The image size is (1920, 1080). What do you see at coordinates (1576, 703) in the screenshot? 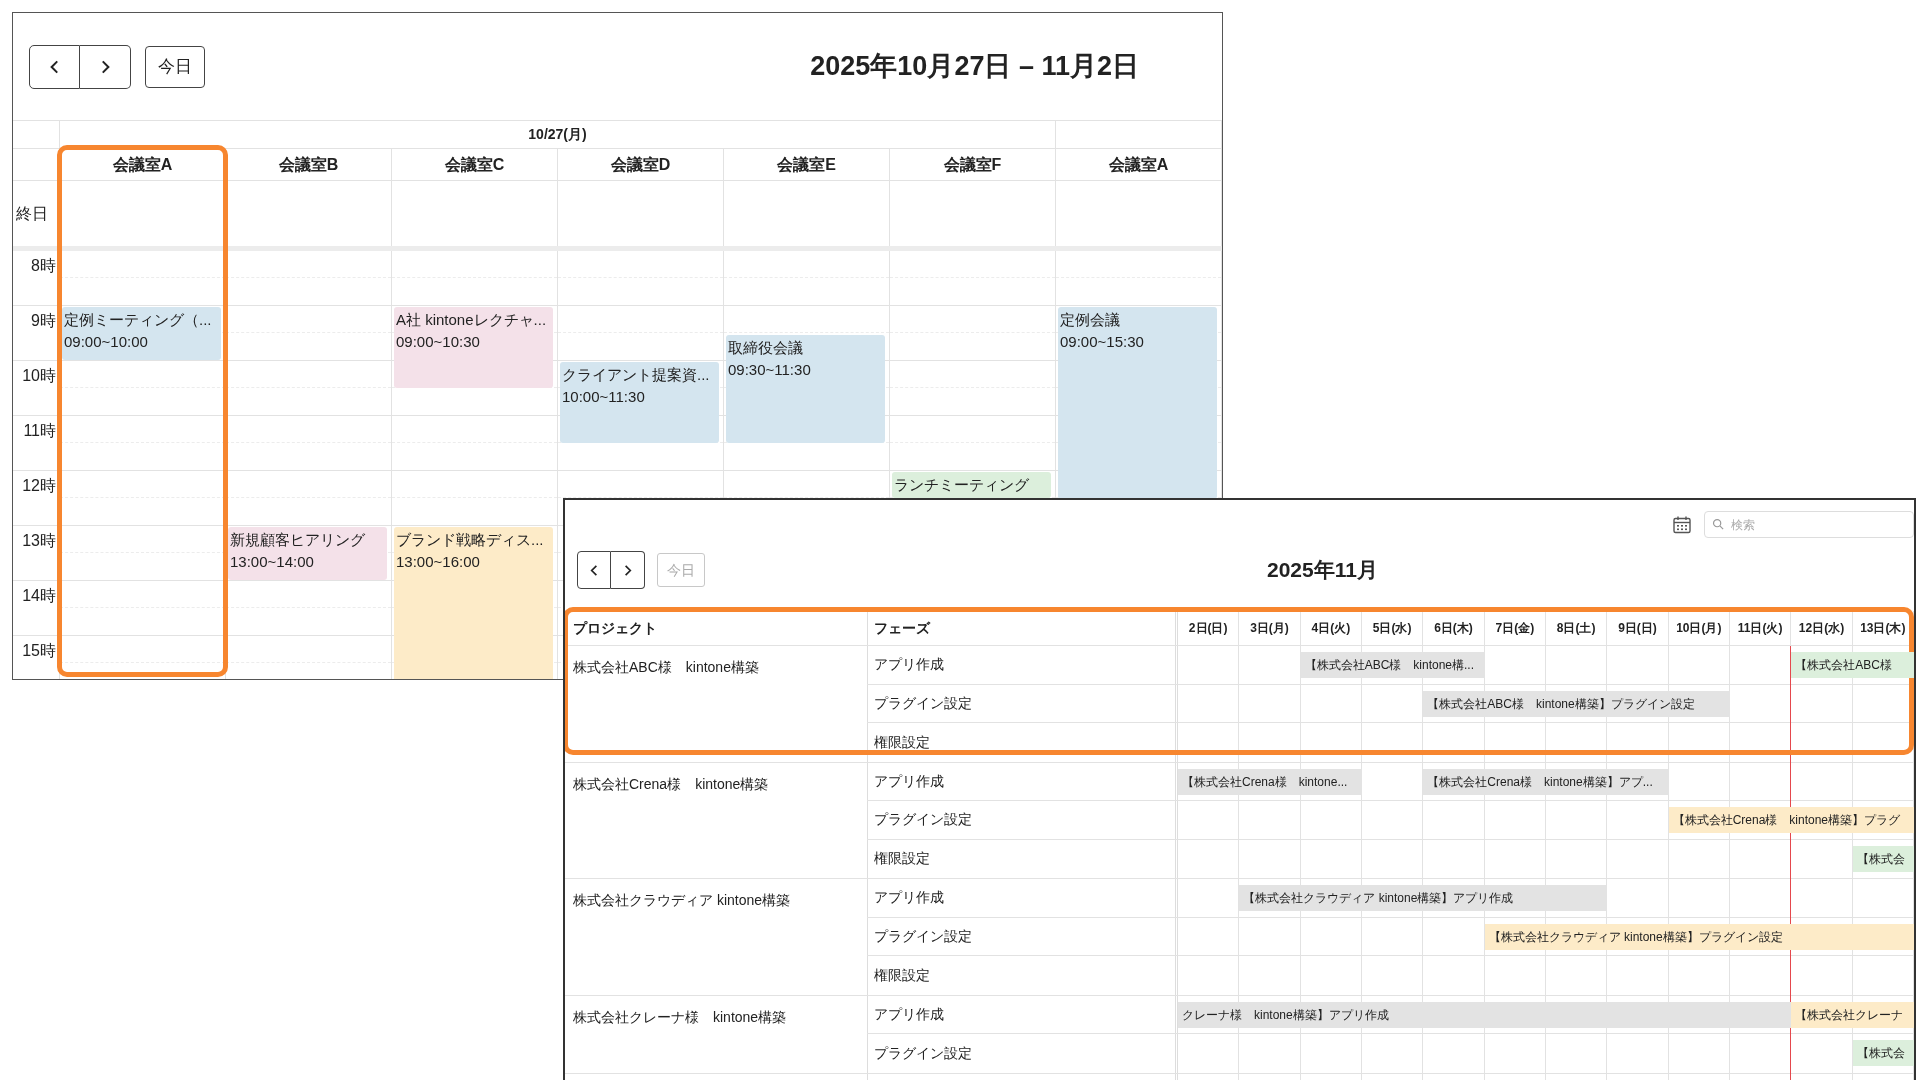
I see `gantt-bar: 【株式会社ABC様 kintone構築】プラグイン設定` at bounding box center [1576, 703].